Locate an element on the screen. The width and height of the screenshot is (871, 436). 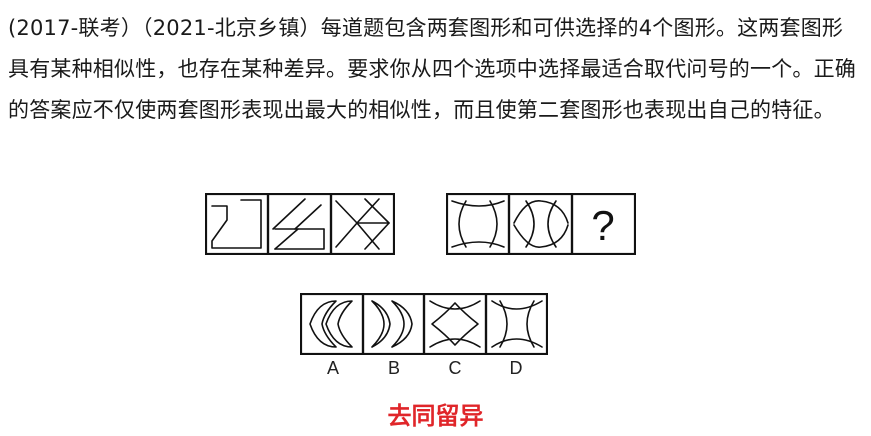
set2-figure-3: ? is located at coordinates (603, 224).